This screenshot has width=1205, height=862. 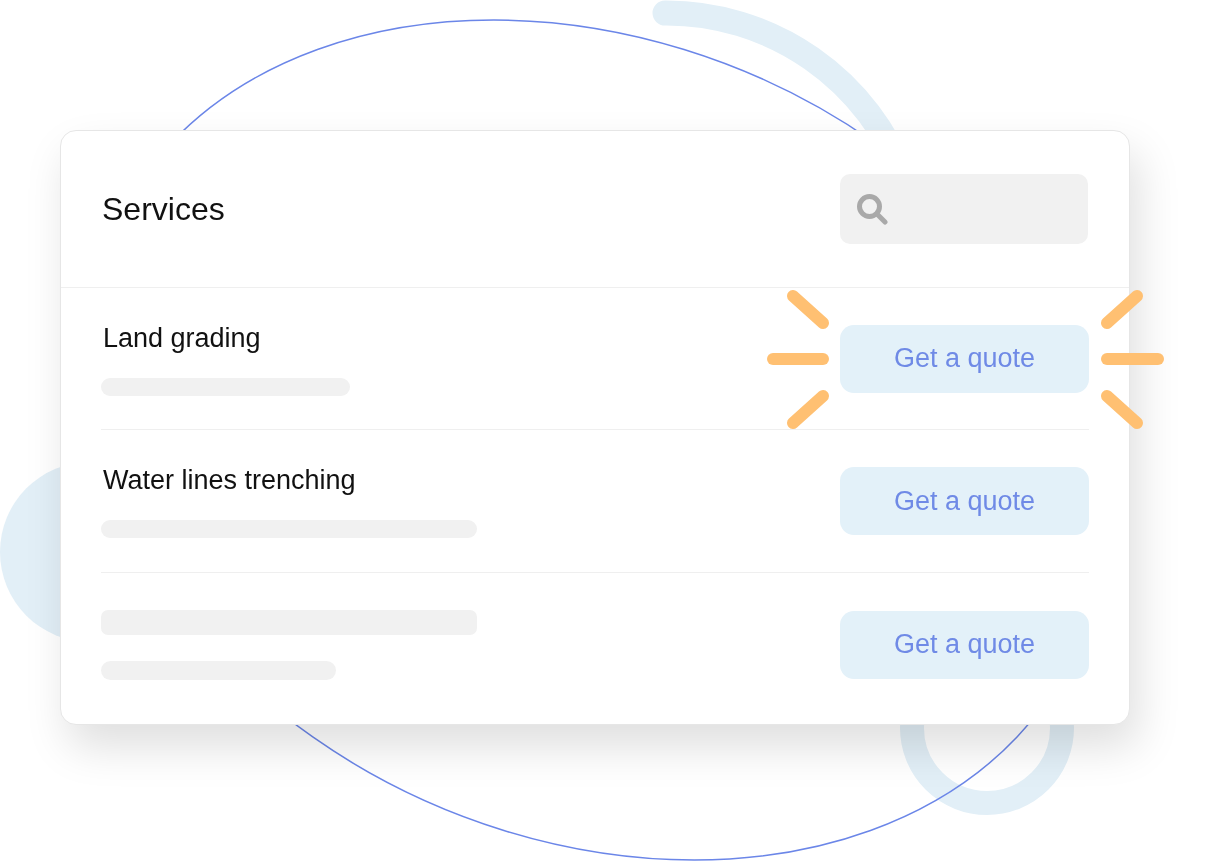 What do you see at coordinates (163, 209) in the screenshot?
I see `card-title: Services` at bounding box center [163, 209].